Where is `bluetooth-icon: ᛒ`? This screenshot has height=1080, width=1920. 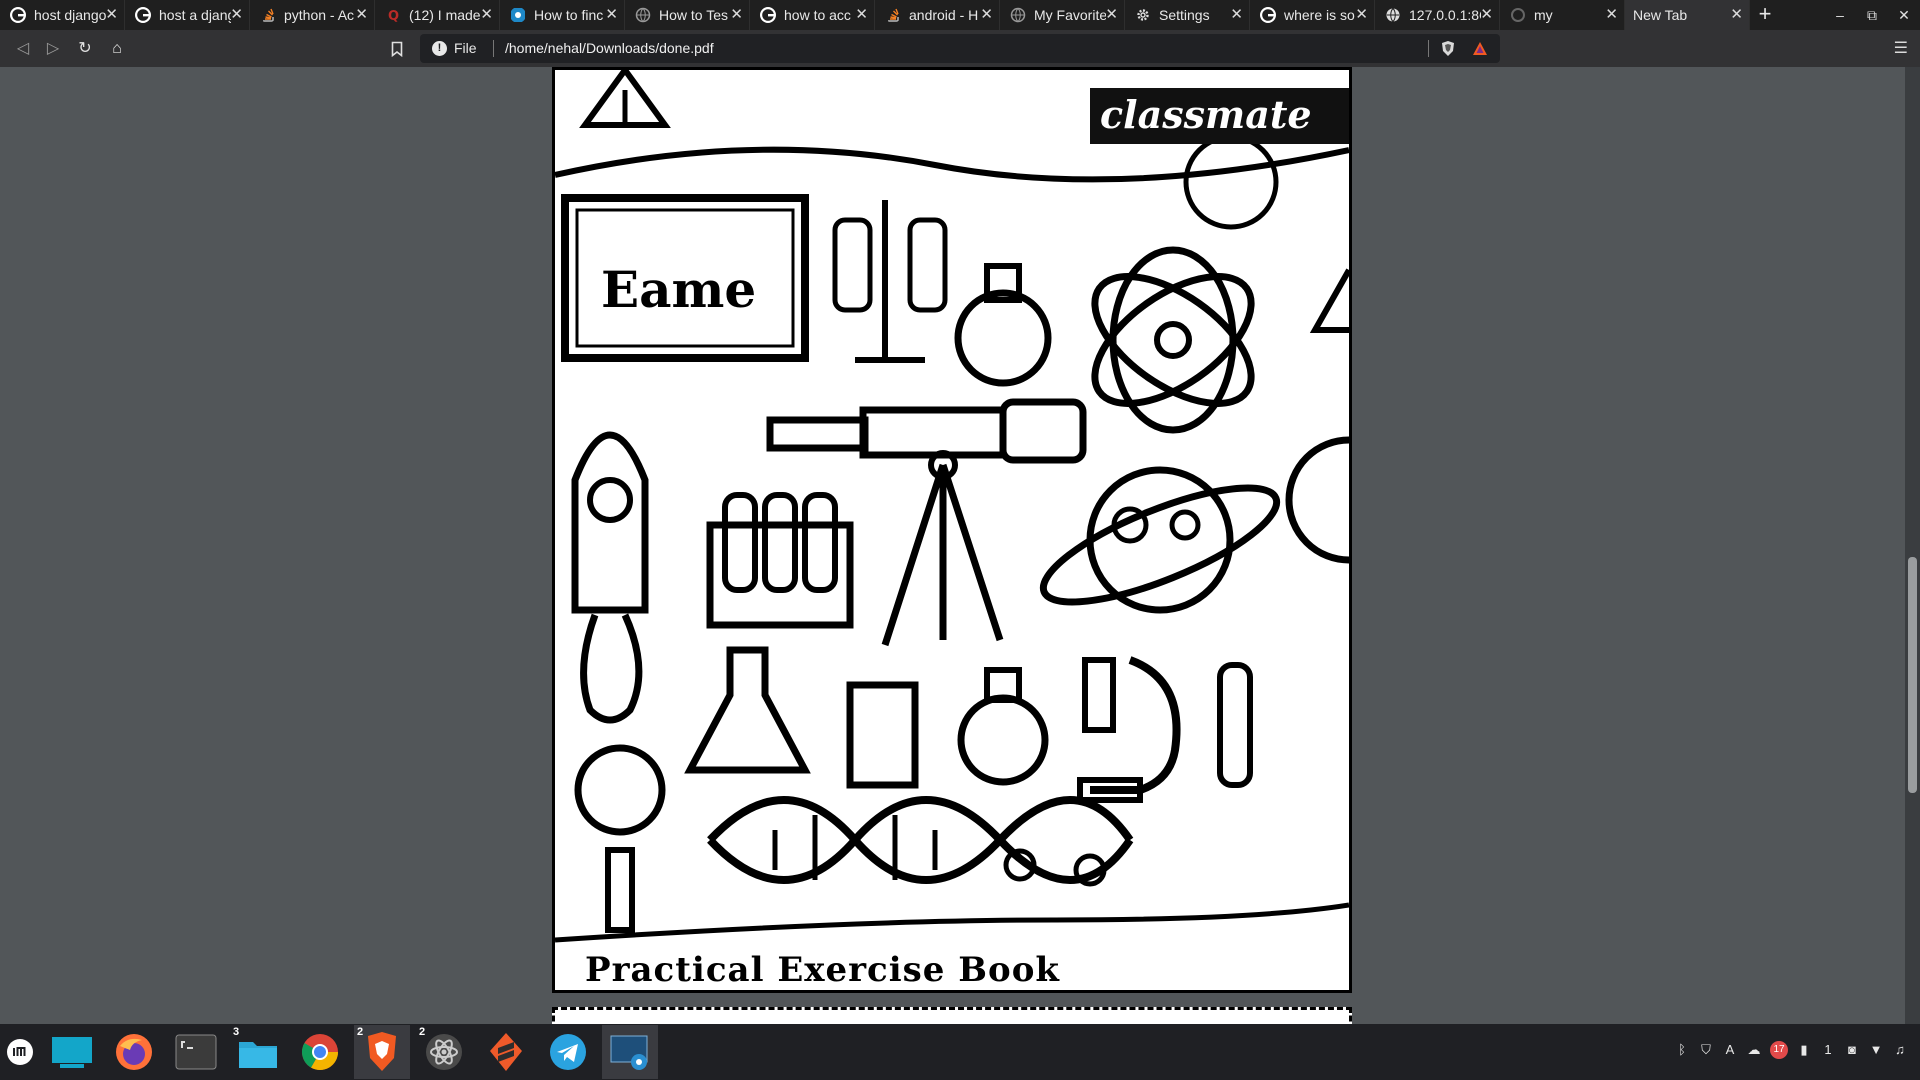
bluetooth-icon: ᛒ is located at coordinates (1682, 1050).